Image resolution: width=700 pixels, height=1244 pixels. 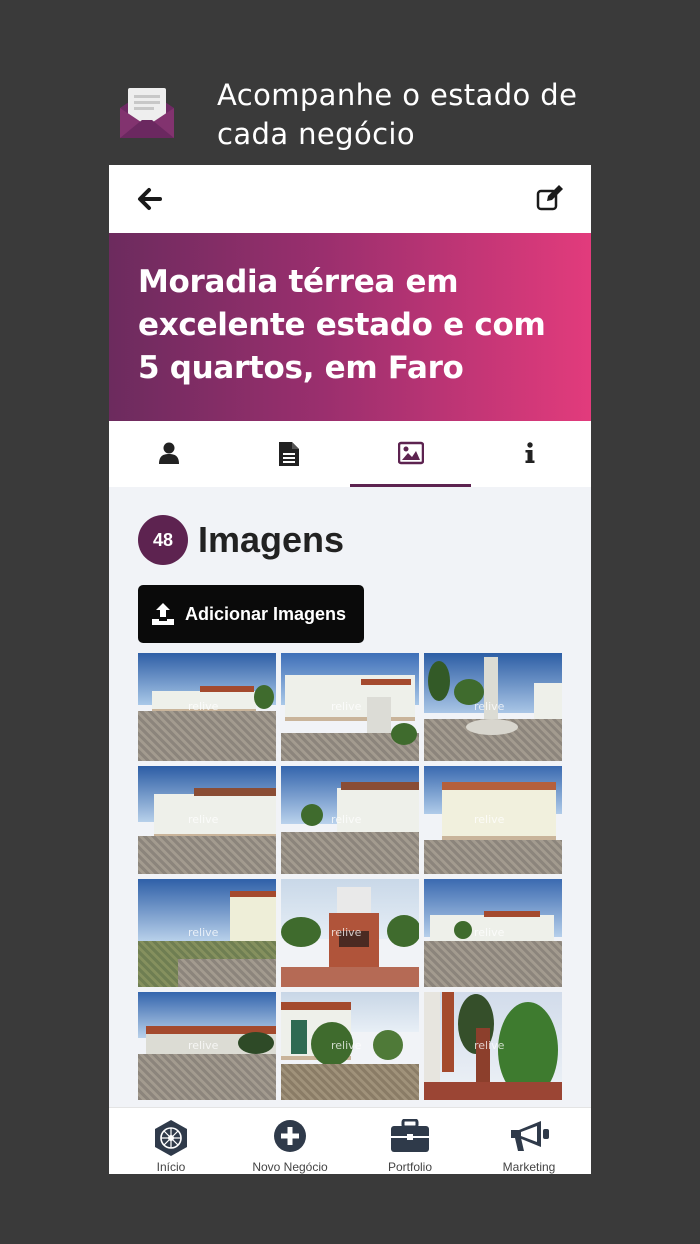 What do you see at coordinates (427, 115) in the screenshot?
I see `promo-text: Acompanhe o estado de cada negócio` at bounding box center [427, 115].